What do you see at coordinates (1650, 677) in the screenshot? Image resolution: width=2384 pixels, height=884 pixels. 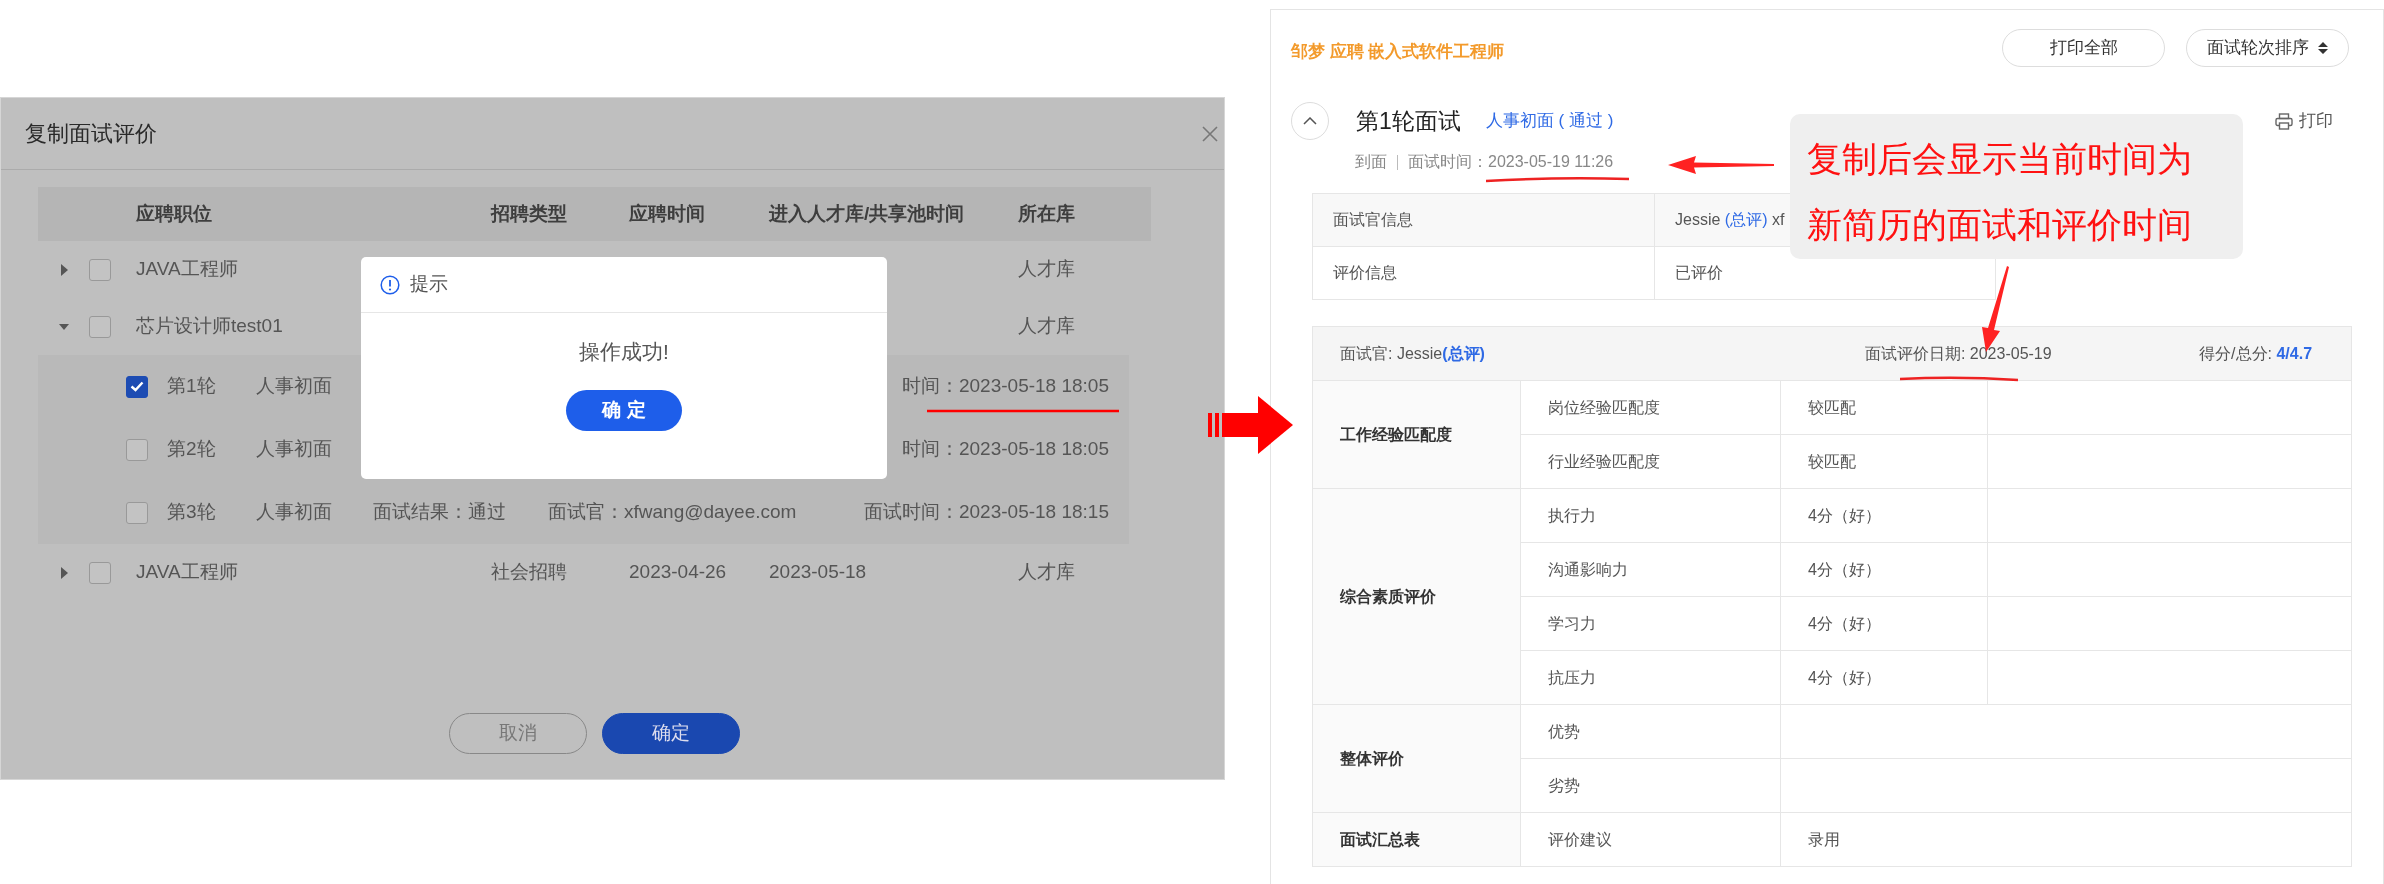 I see `table-cell: 抗压力` at bounding box center [1650, 677].